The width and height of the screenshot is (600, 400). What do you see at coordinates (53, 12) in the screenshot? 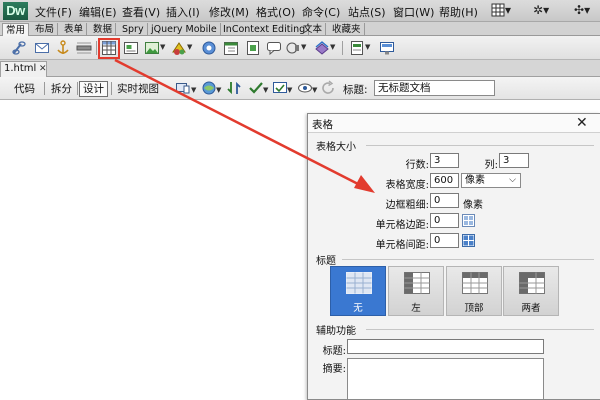
I see `menu-file: 文件(F)` at bounding box center [53, 12].